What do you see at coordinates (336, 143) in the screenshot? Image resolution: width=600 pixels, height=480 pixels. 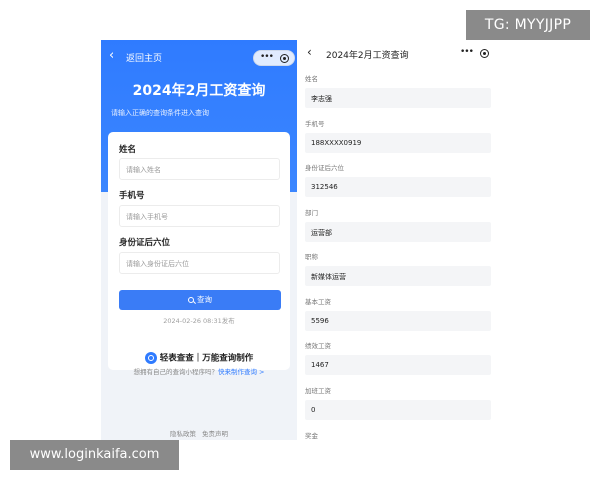 I see `result-value-text: 188XXXX0919` at bounding box center [336, 143].